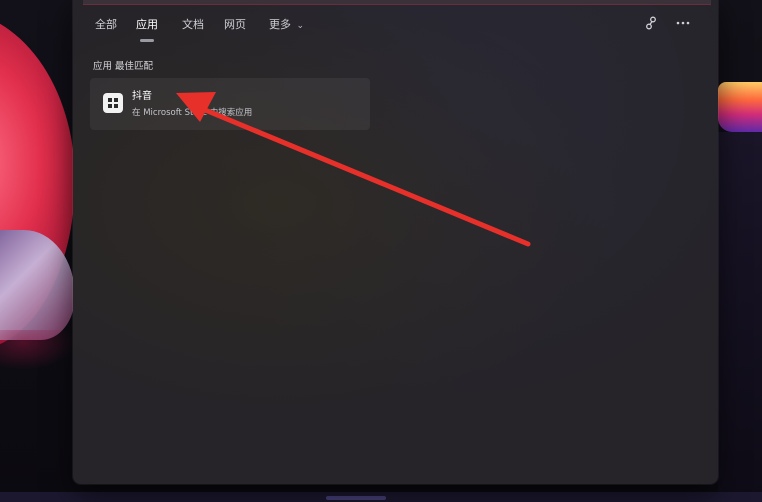  Describe the element at coordinates (280, 24) in the screenshot. I see `tab-label: 更多` at that location.